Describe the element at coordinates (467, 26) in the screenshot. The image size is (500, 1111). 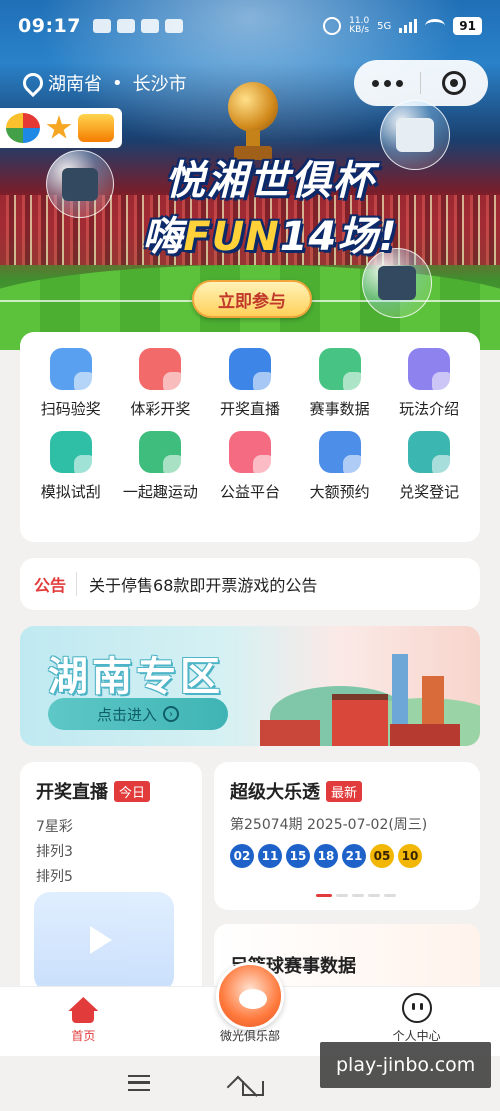
I see `battery-level: 91` at that location.